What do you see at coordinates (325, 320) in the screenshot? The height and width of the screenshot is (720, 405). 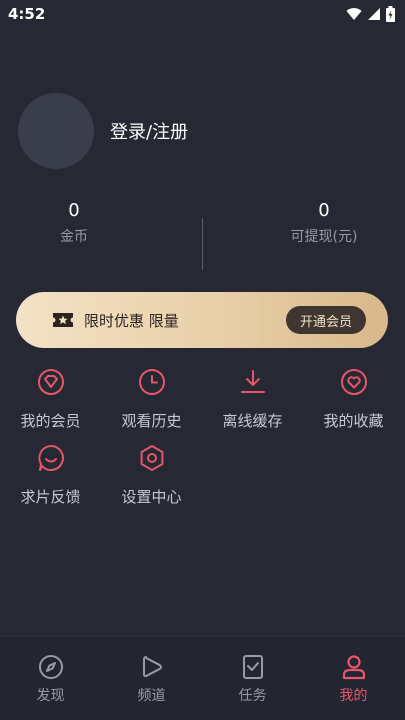 I see `open-vip-button: 开通会员` at bounding box center [325, 320].